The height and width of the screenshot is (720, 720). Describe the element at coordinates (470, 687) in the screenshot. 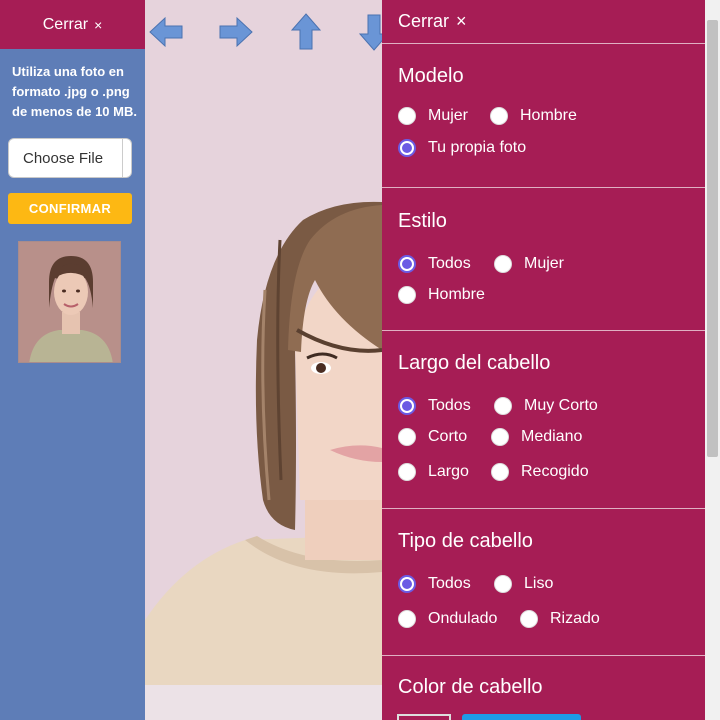

I see `section-title: Color de cabello` at that location.